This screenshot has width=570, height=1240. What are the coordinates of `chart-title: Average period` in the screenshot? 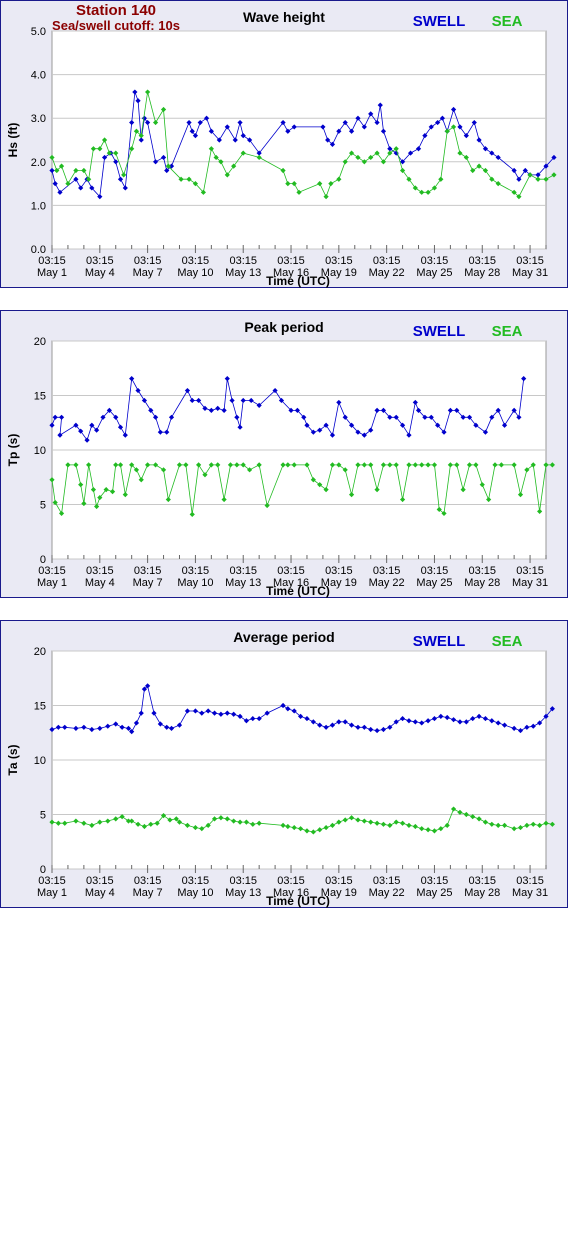 It's located at (283, 637).